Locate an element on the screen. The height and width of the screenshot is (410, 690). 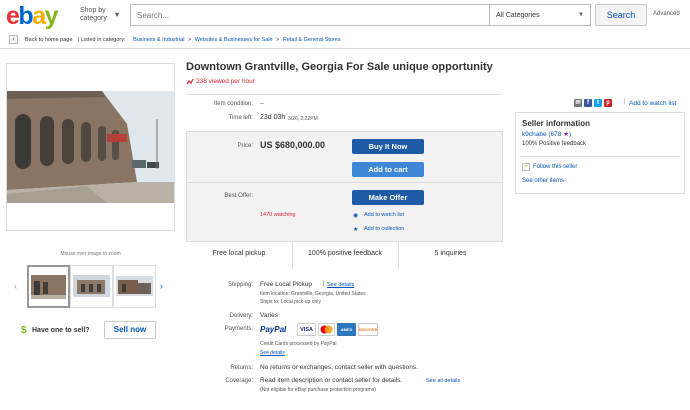
main-item-image is located at coordinates (90, 147).